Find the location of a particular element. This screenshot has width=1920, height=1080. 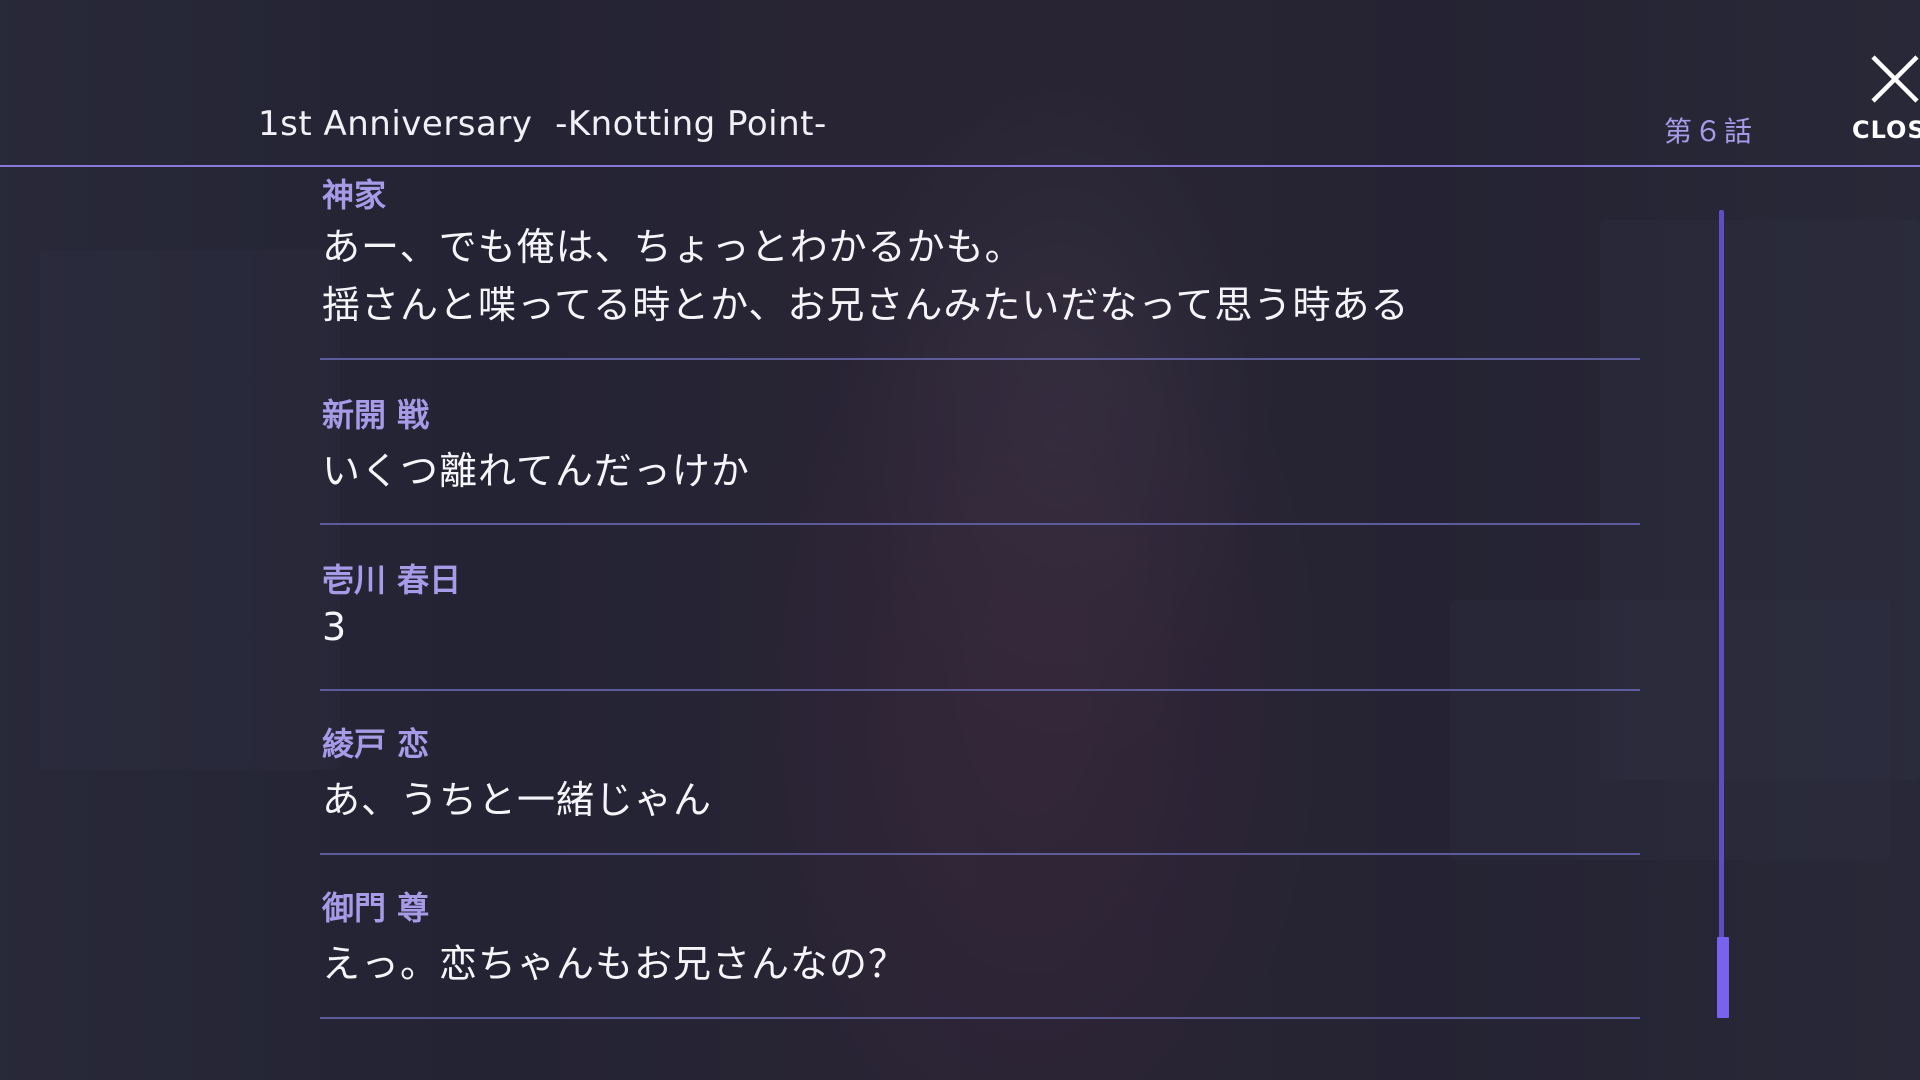

story-title: 1st Anniversary -Knotting Point- is located at coordinates (542, 124).